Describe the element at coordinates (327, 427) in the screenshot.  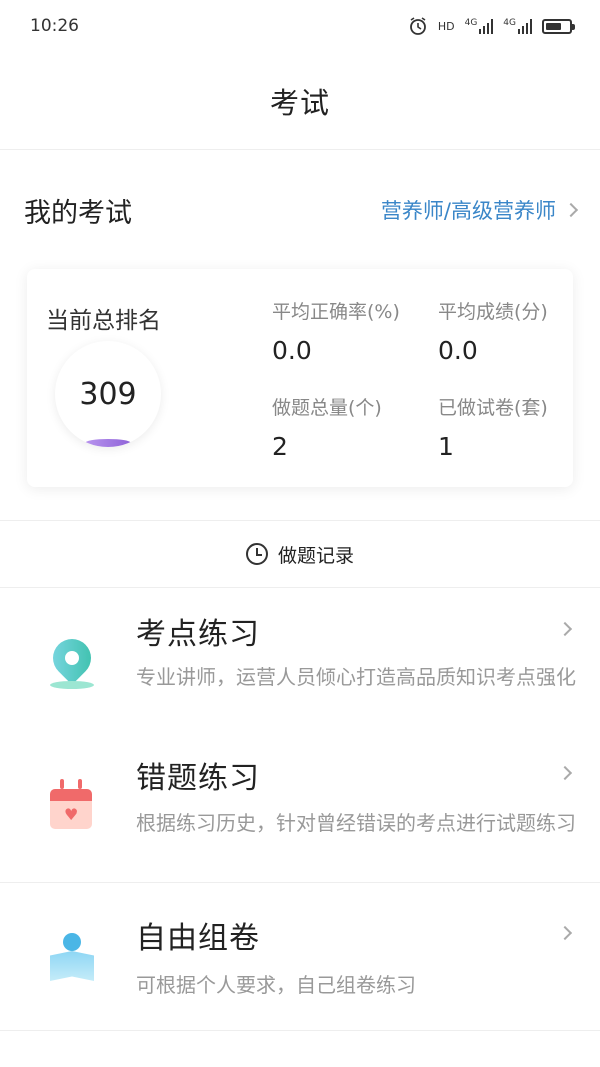
I see `stat-total-questions: 做题总量(个) 2` at that location.